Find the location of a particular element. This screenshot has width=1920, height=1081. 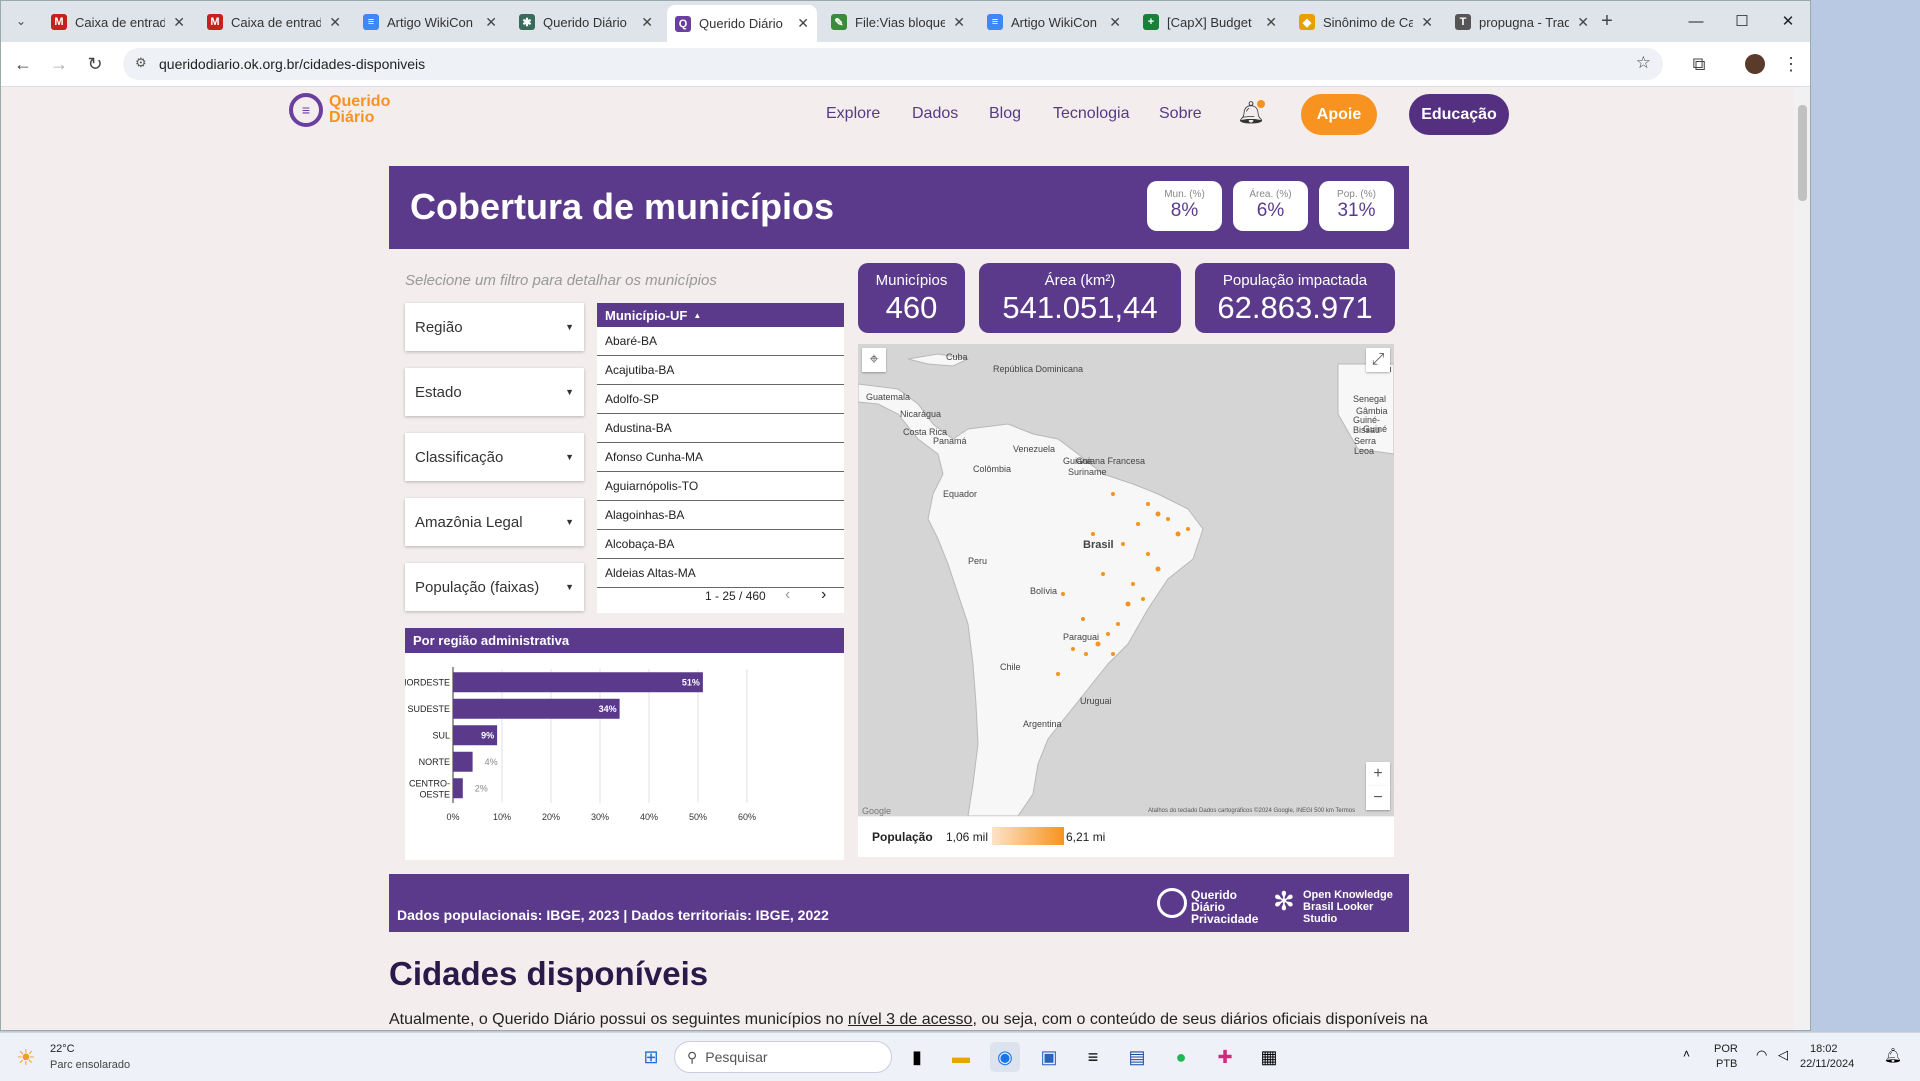

weather-desc: Parc ensolarado is located at coordinates (90, 1065).